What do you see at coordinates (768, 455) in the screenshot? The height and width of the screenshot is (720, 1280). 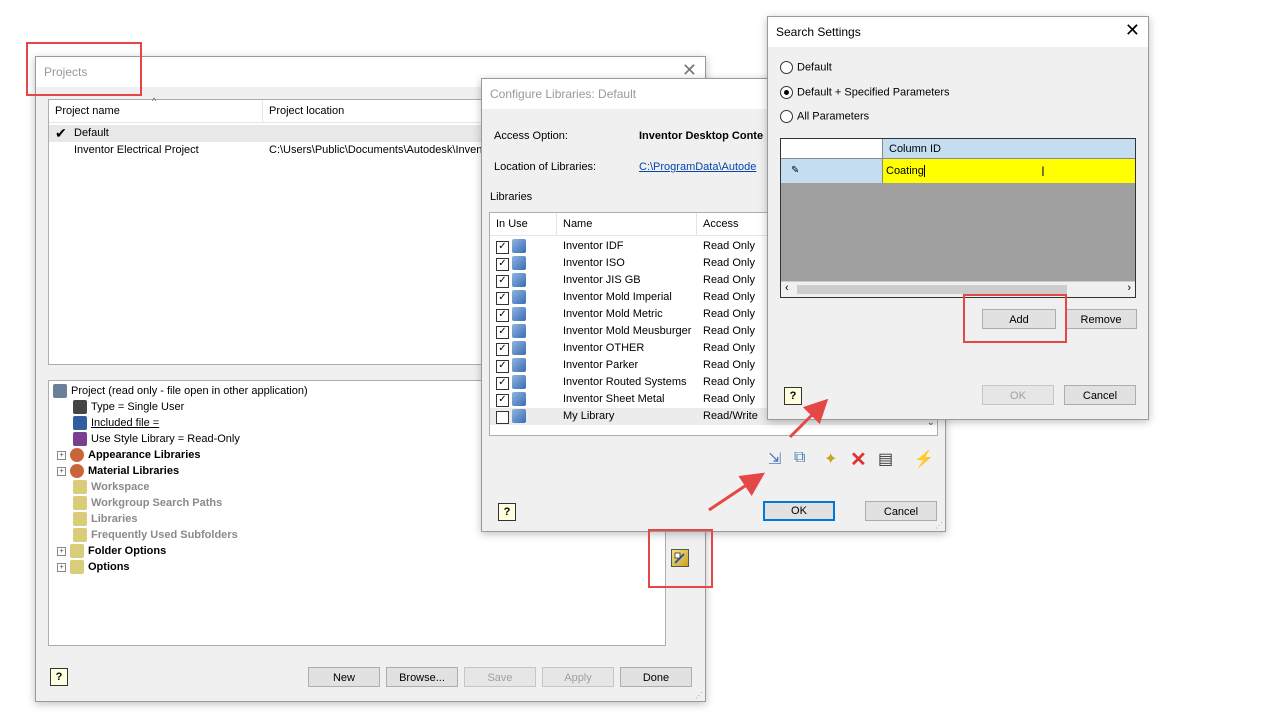 I see `annotation-arrows` at bounding box center [768, 455].